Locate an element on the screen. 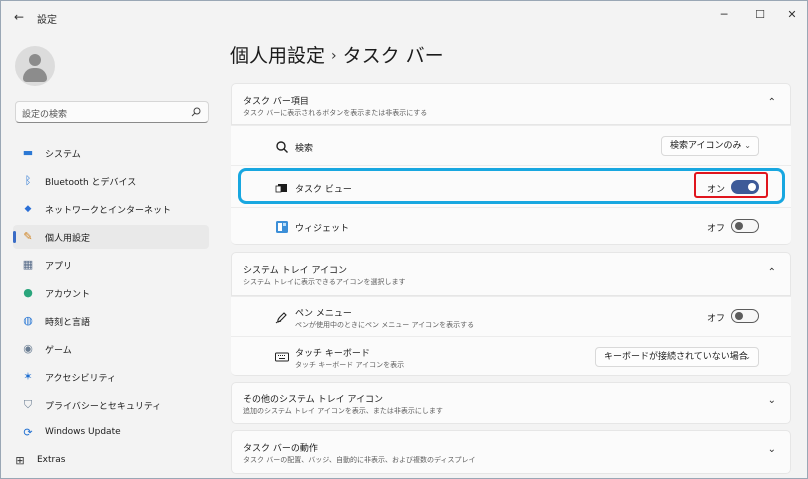 The width and height of the screenshot is (808, 479). setting-label: タッチ キーボード is located at coordinates (332, 354).